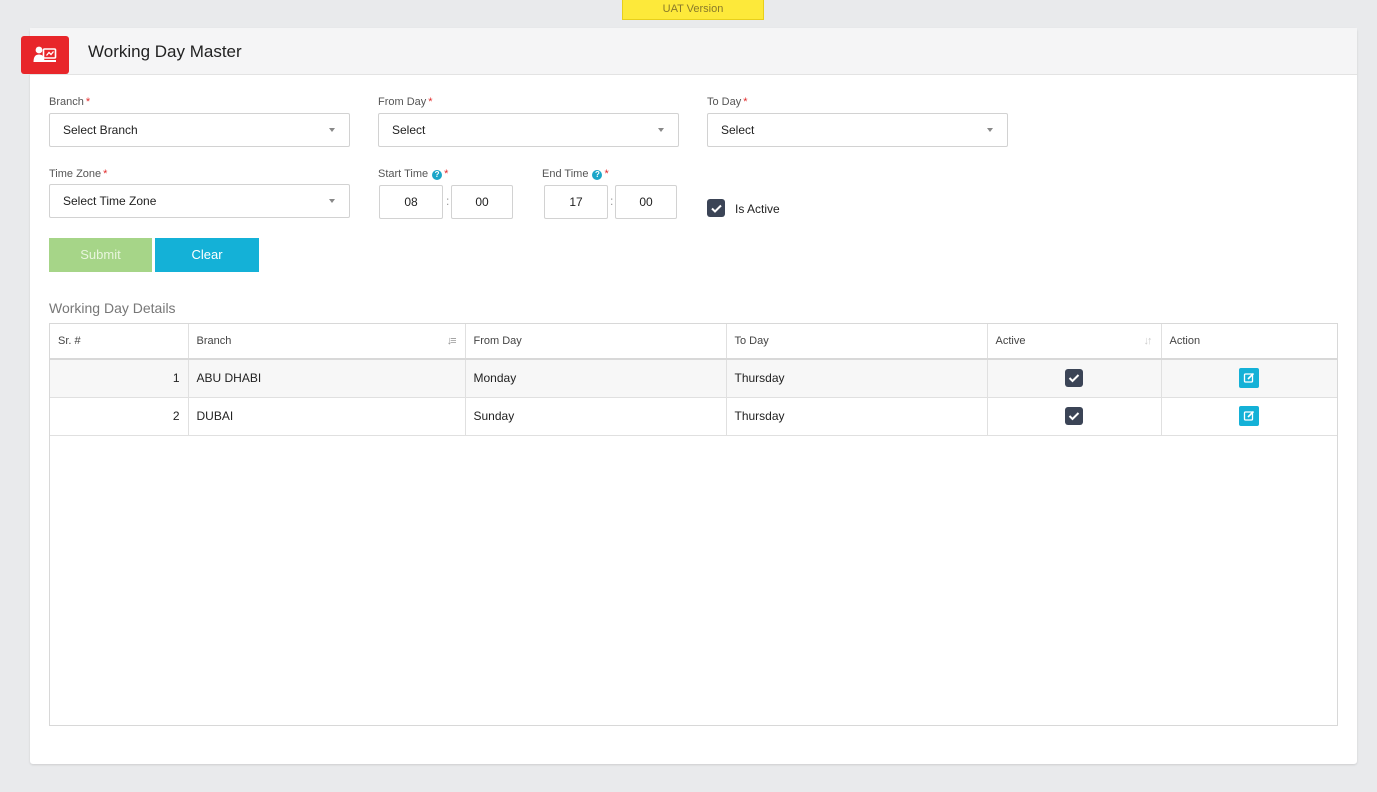 This screenshot has height=792, width=1377. Describe the element at coordinates (405, 102) in the screenshot. I see `from-day-label: From Day *` at that location.